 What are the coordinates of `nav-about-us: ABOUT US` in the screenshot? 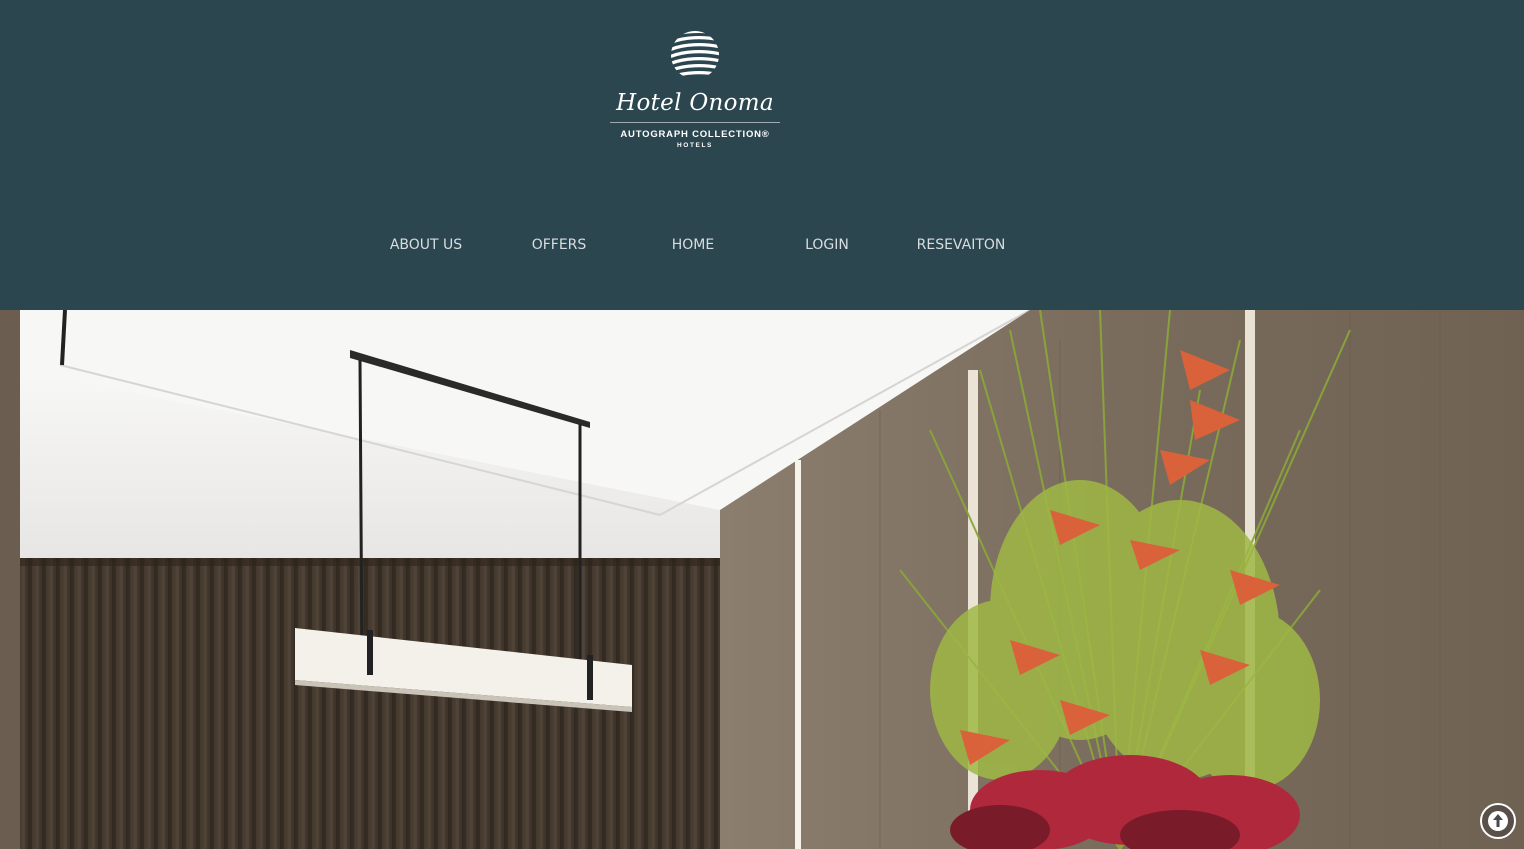 It's located at (426, 245).